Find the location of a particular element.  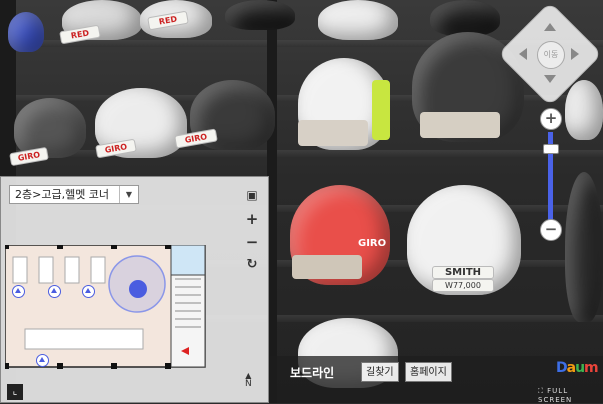

pan-right-arrow-icon is located at coordinates (575, 54).